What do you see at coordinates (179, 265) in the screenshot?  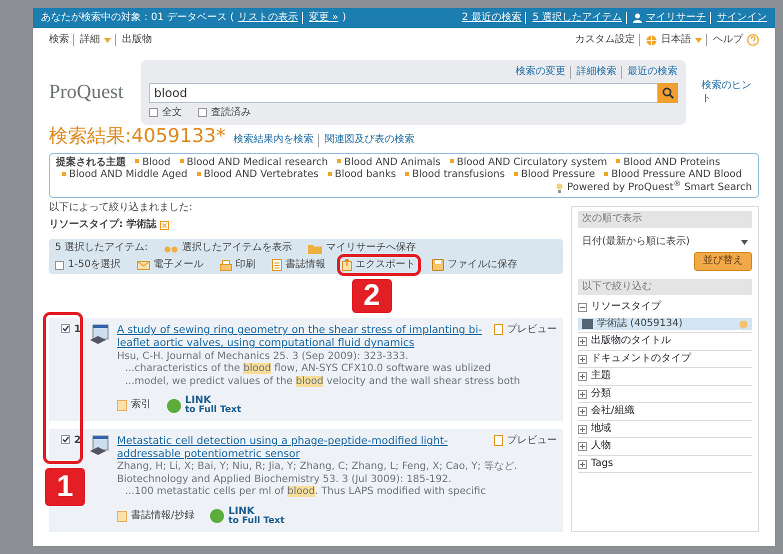 I see `toolbar-link: 電子メール` at bounding box center [179, 265].